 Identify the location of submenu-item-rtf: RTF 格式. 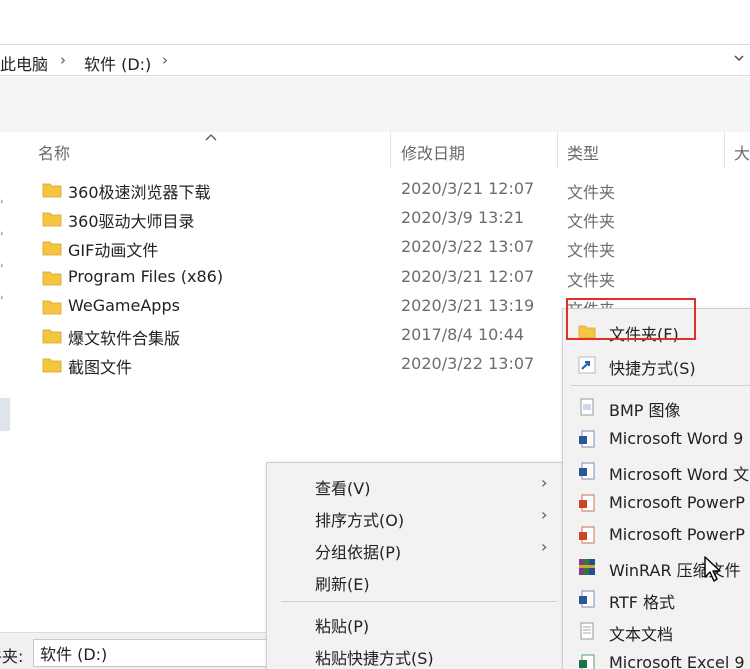
(656, 599).